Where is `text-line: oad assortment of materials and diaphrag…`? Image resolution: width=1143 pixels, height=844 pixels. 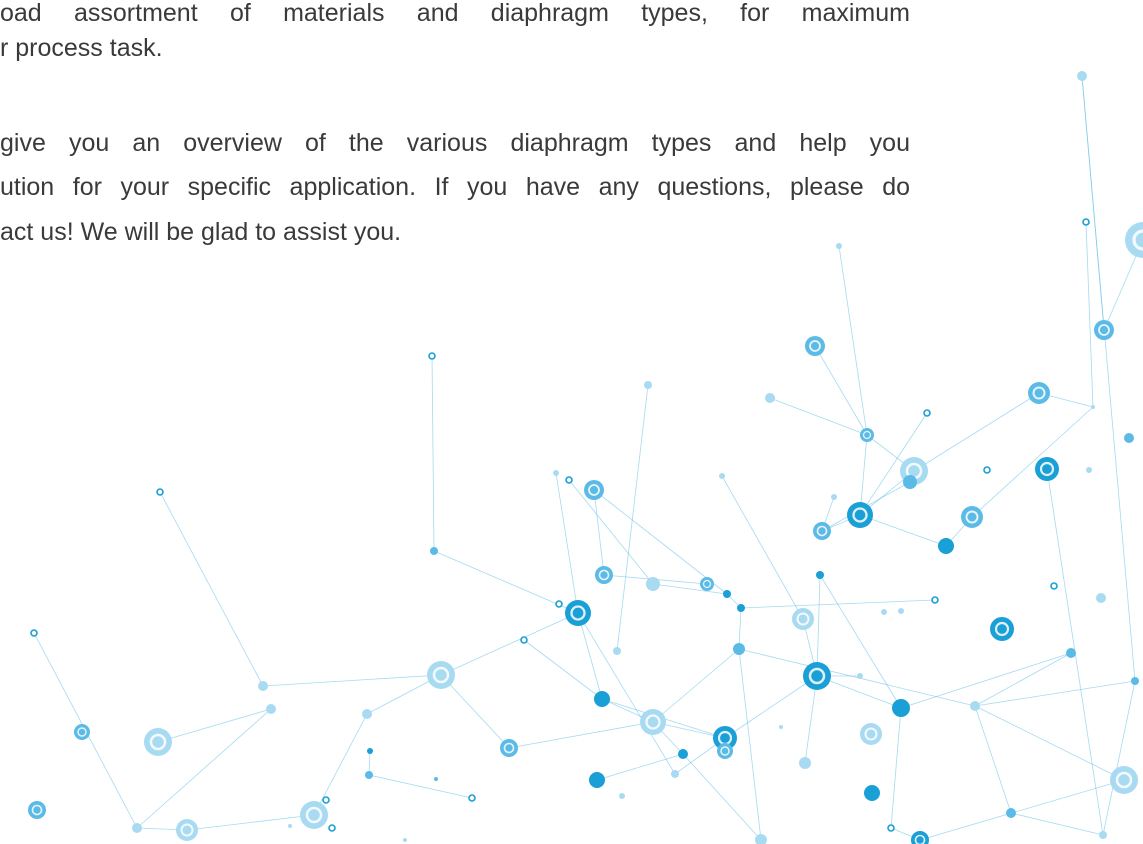
text-line: oad assortment of materials and diaphrag… is located at coordinates (455, 13).